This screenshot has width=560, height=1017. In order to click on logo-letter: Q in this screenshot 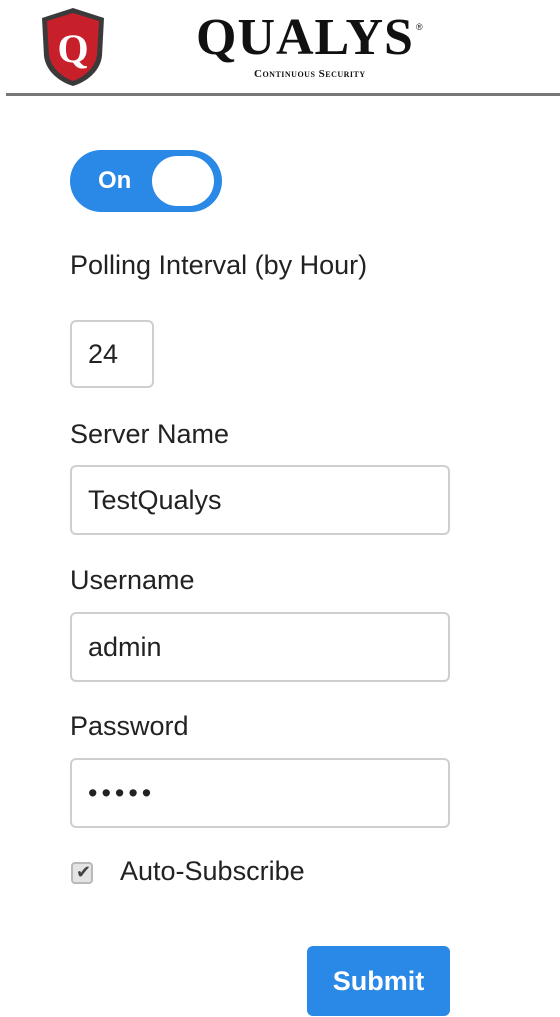, I will do `click(72, 48)`.